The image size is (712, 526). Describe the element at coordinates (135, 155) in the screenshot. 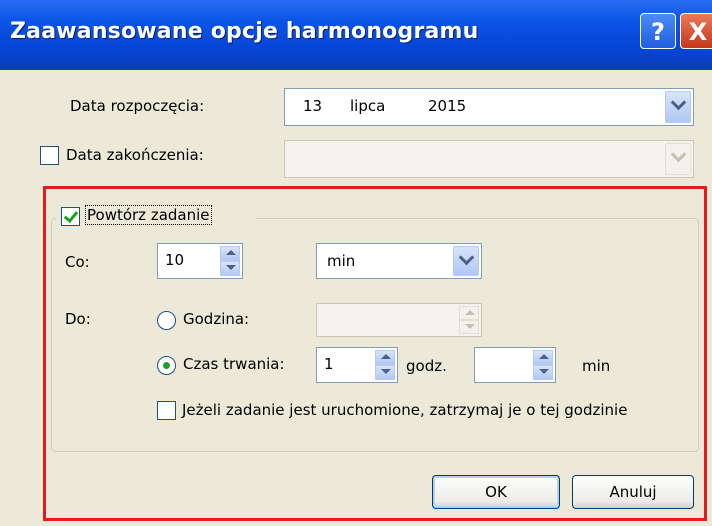

I see `end-date-label: Data zakończenia:` at that location.